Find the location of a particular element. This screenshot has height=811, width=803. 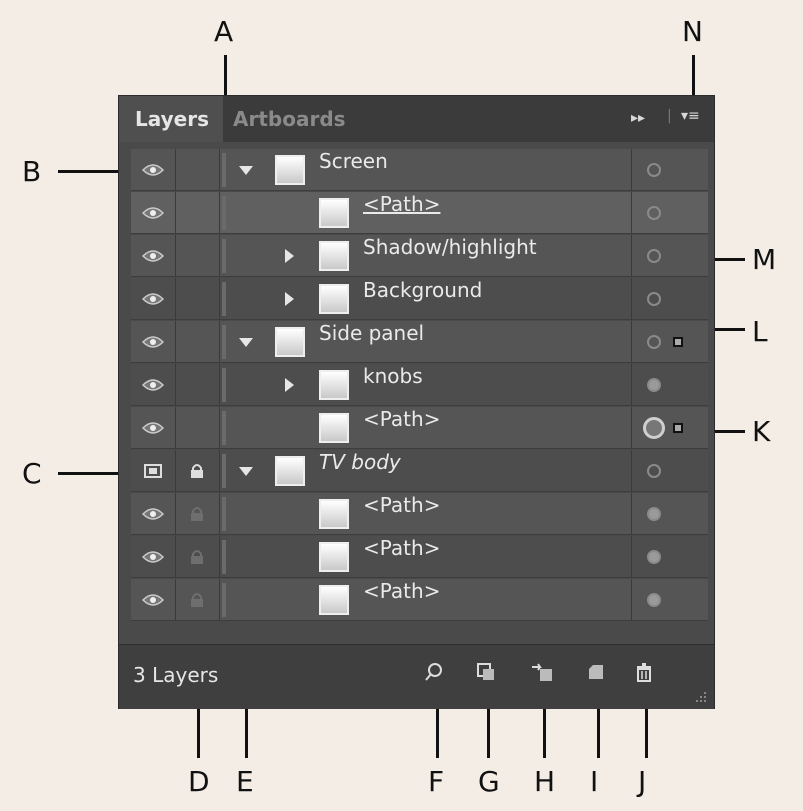

collapse-panel-icon: ▸▸ is located at coordinates (638, 118).